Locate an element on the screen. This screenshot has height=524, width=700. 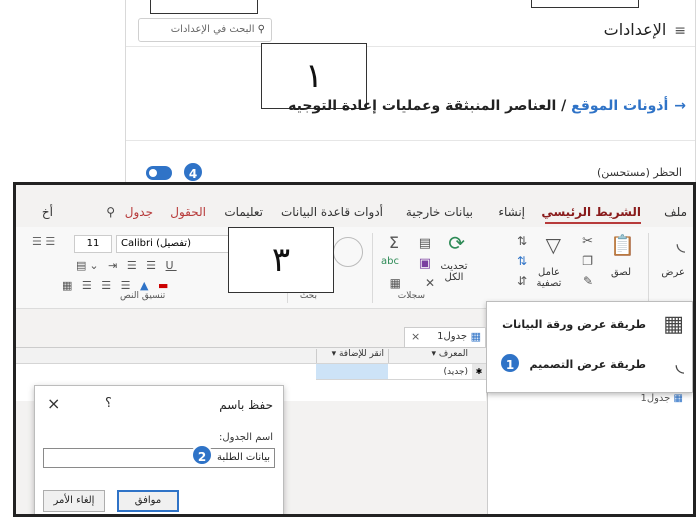
help-icon: ؟ is located at coordinates (108, 403).